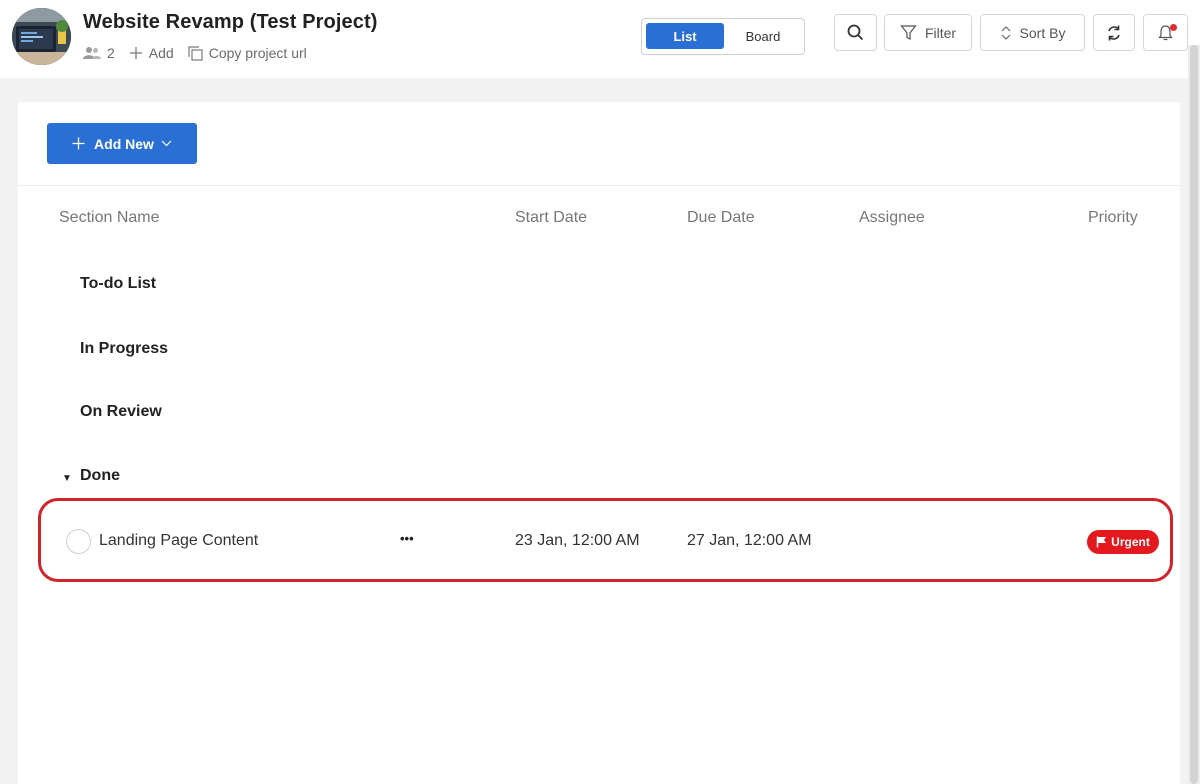  What do you see at coordinates (908, 32) in the screenshot?
I see `filter-icon` at bounding box center [908, 32].